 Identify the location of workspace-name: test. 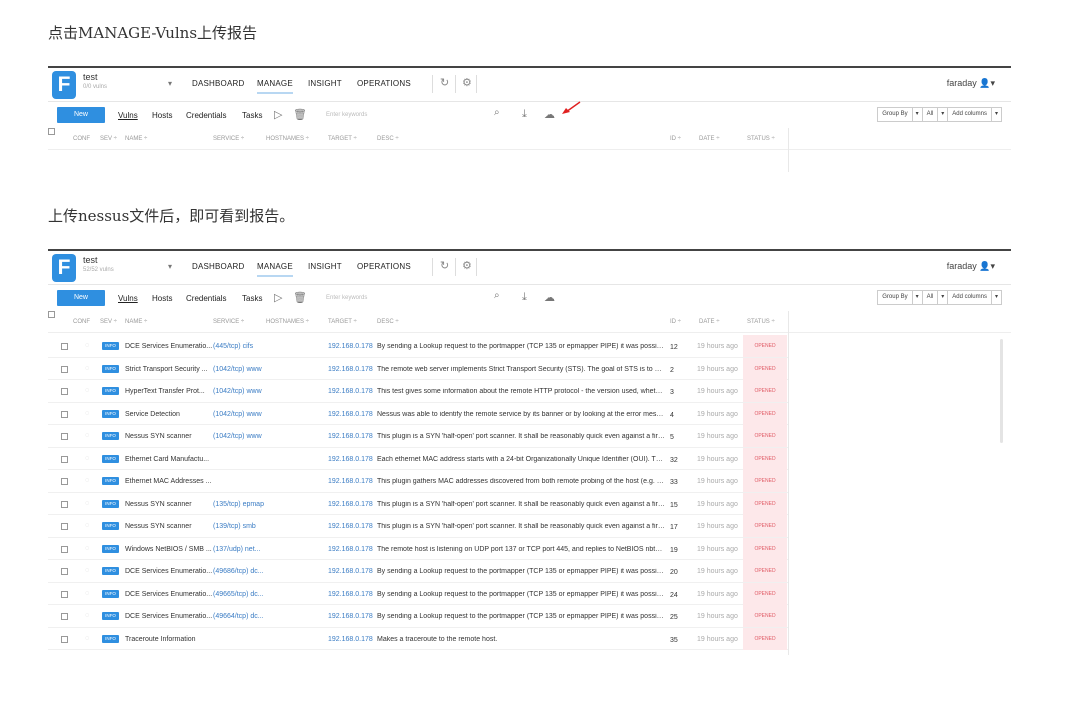
(90, 77).